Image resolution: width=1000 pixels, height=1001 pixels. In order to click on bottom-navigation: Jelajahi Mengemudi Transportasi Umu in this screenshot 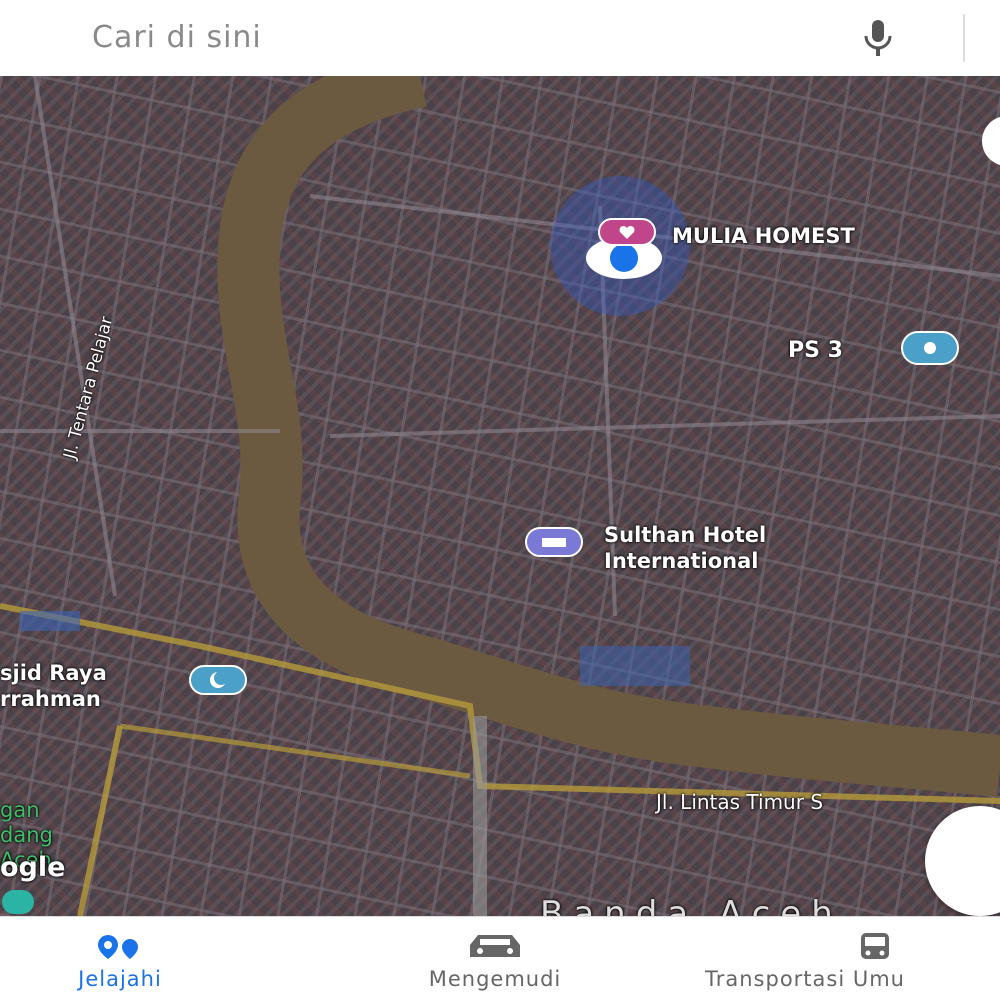, I will do `click(500, 958)`.